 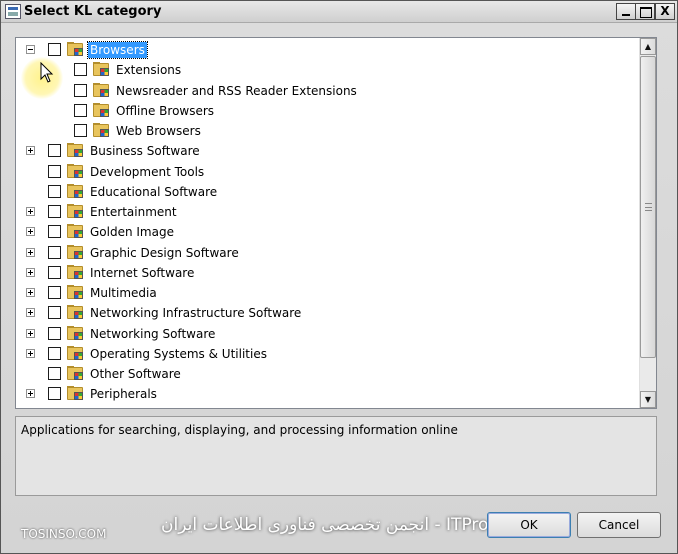 What do you see at coordinates (236, 91) in the screenshot?
I see `tree-item-label: Newsreader and RSS Reader Extensions` at bounding box center [236, 91].